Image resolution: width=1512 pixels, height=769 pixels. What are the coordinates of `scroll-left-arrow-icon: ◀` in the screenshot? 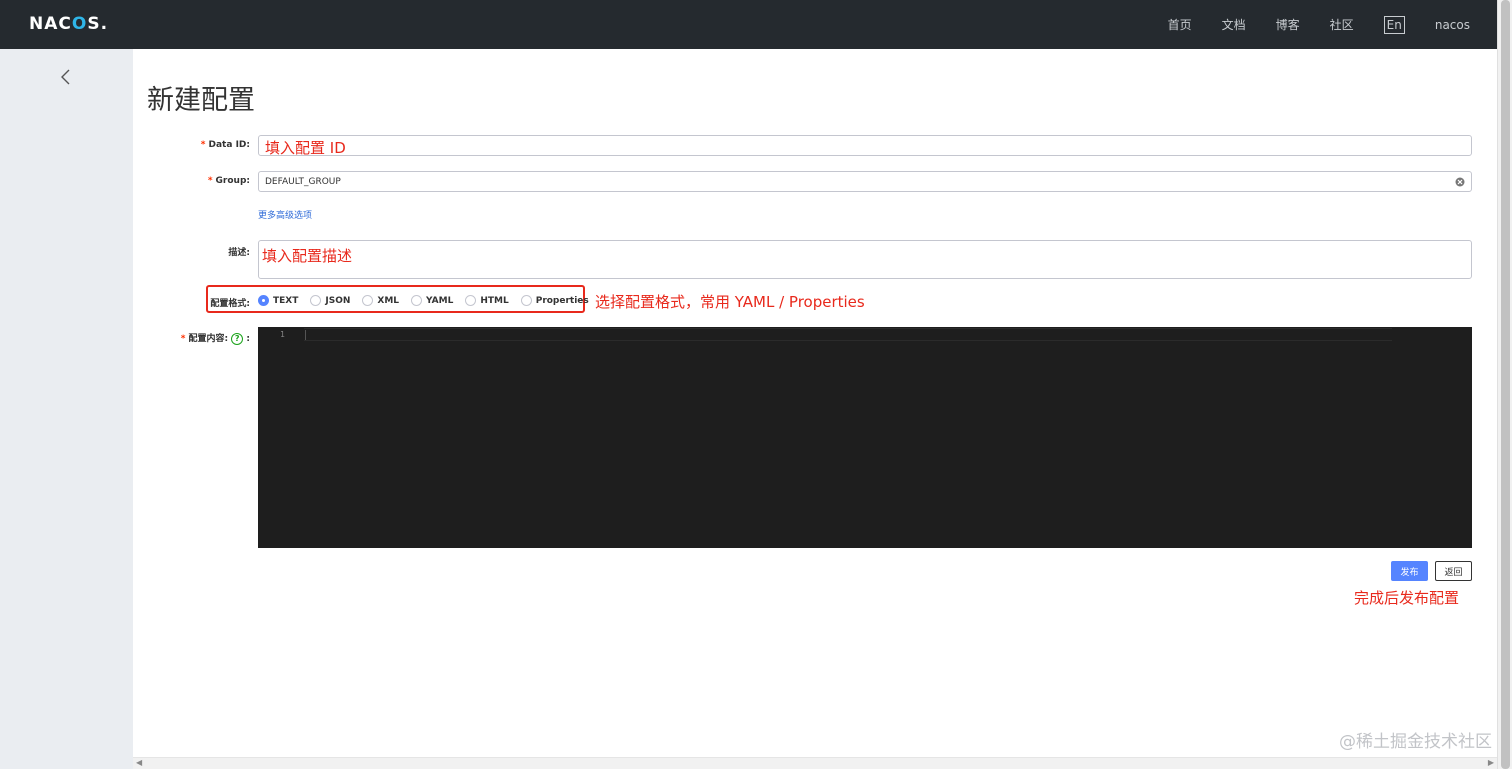 It's located at (139, 762).